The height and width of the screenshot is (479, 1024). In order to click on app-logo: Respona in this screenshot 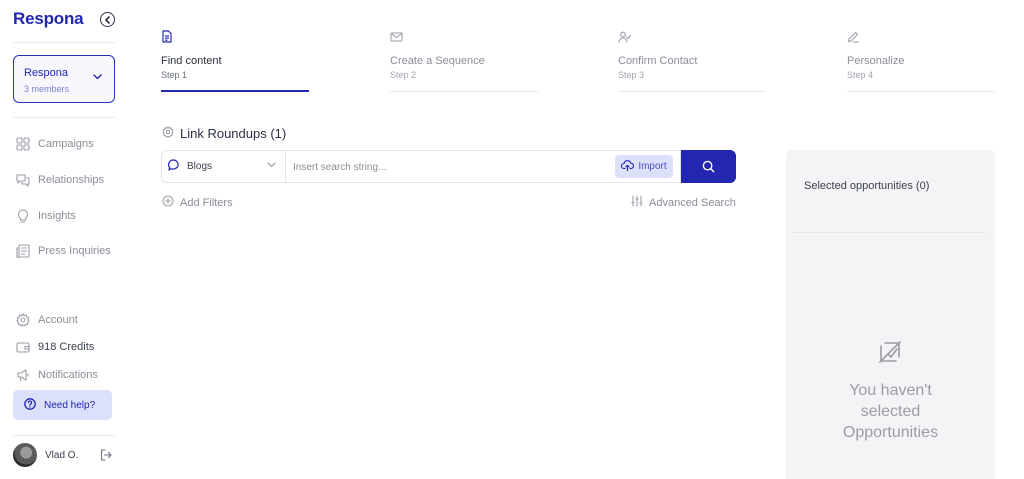, I will do `click(48, 19)`.